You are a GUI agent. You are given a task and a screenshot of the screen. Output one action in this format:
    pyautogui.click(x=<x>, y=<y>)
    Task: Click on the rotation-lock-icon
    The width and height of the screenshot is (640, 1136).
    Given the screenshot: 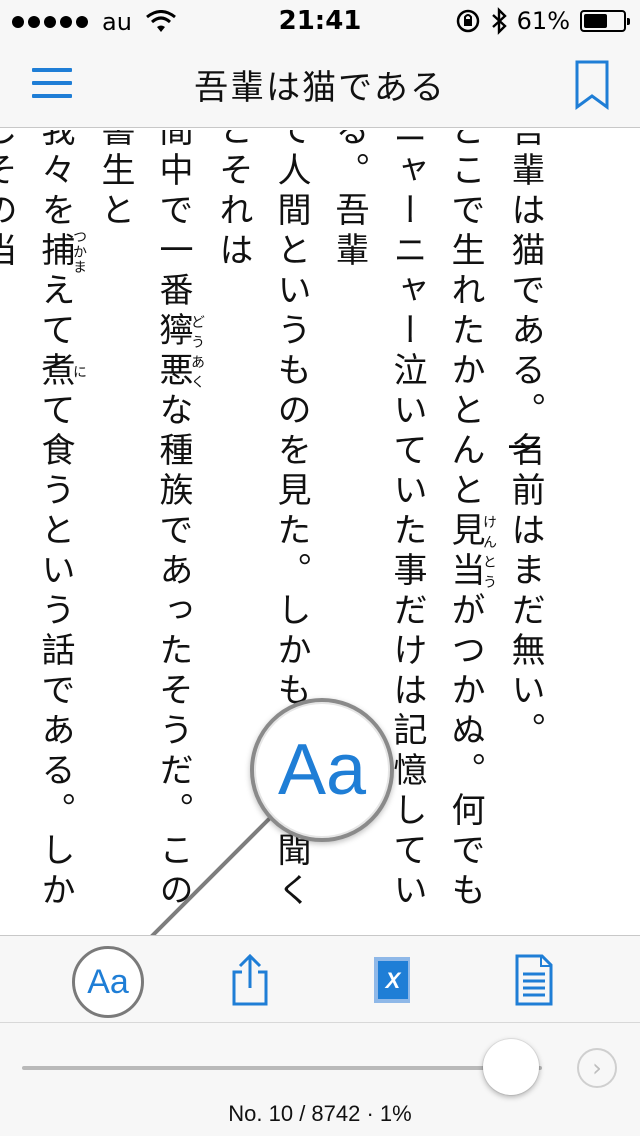 What is the action you would take?
    pyautogui.click(x=467, y=21)
    